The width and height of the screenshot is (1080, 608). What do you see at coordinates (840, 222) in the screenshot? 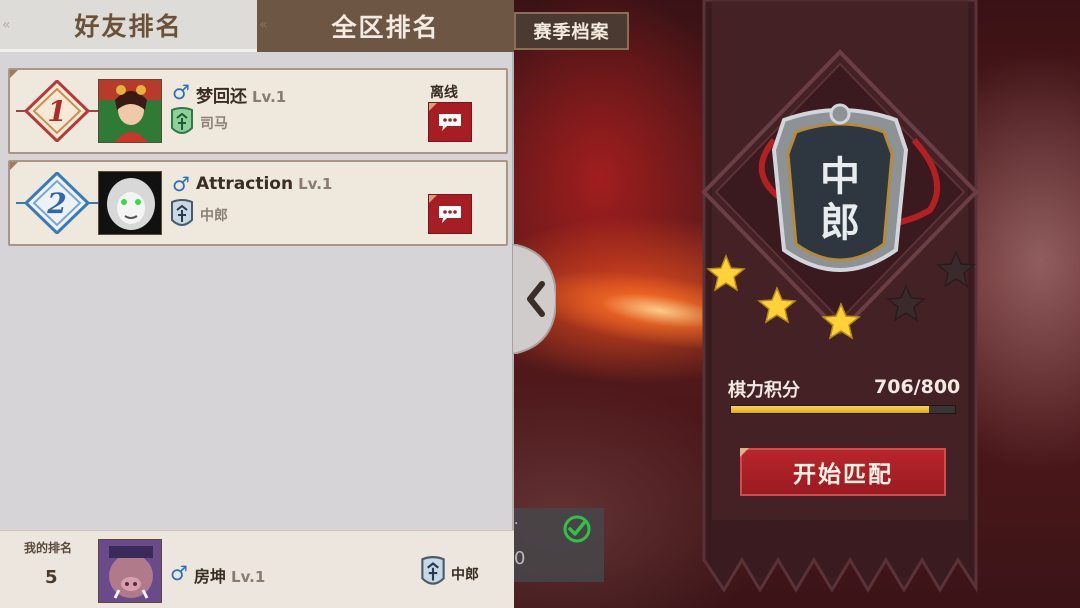
I see `tier-name-char-2: 郎` at bounding box center [840, 222].